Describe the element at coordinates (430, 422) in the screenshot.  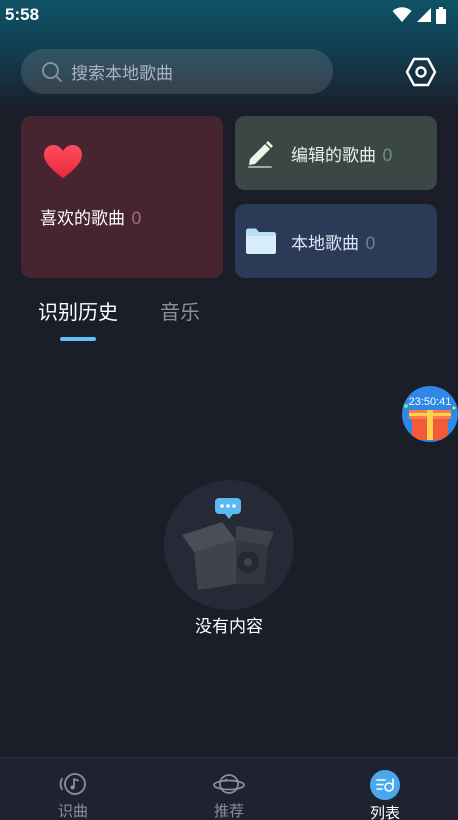
I see `gift-icon` at that location.